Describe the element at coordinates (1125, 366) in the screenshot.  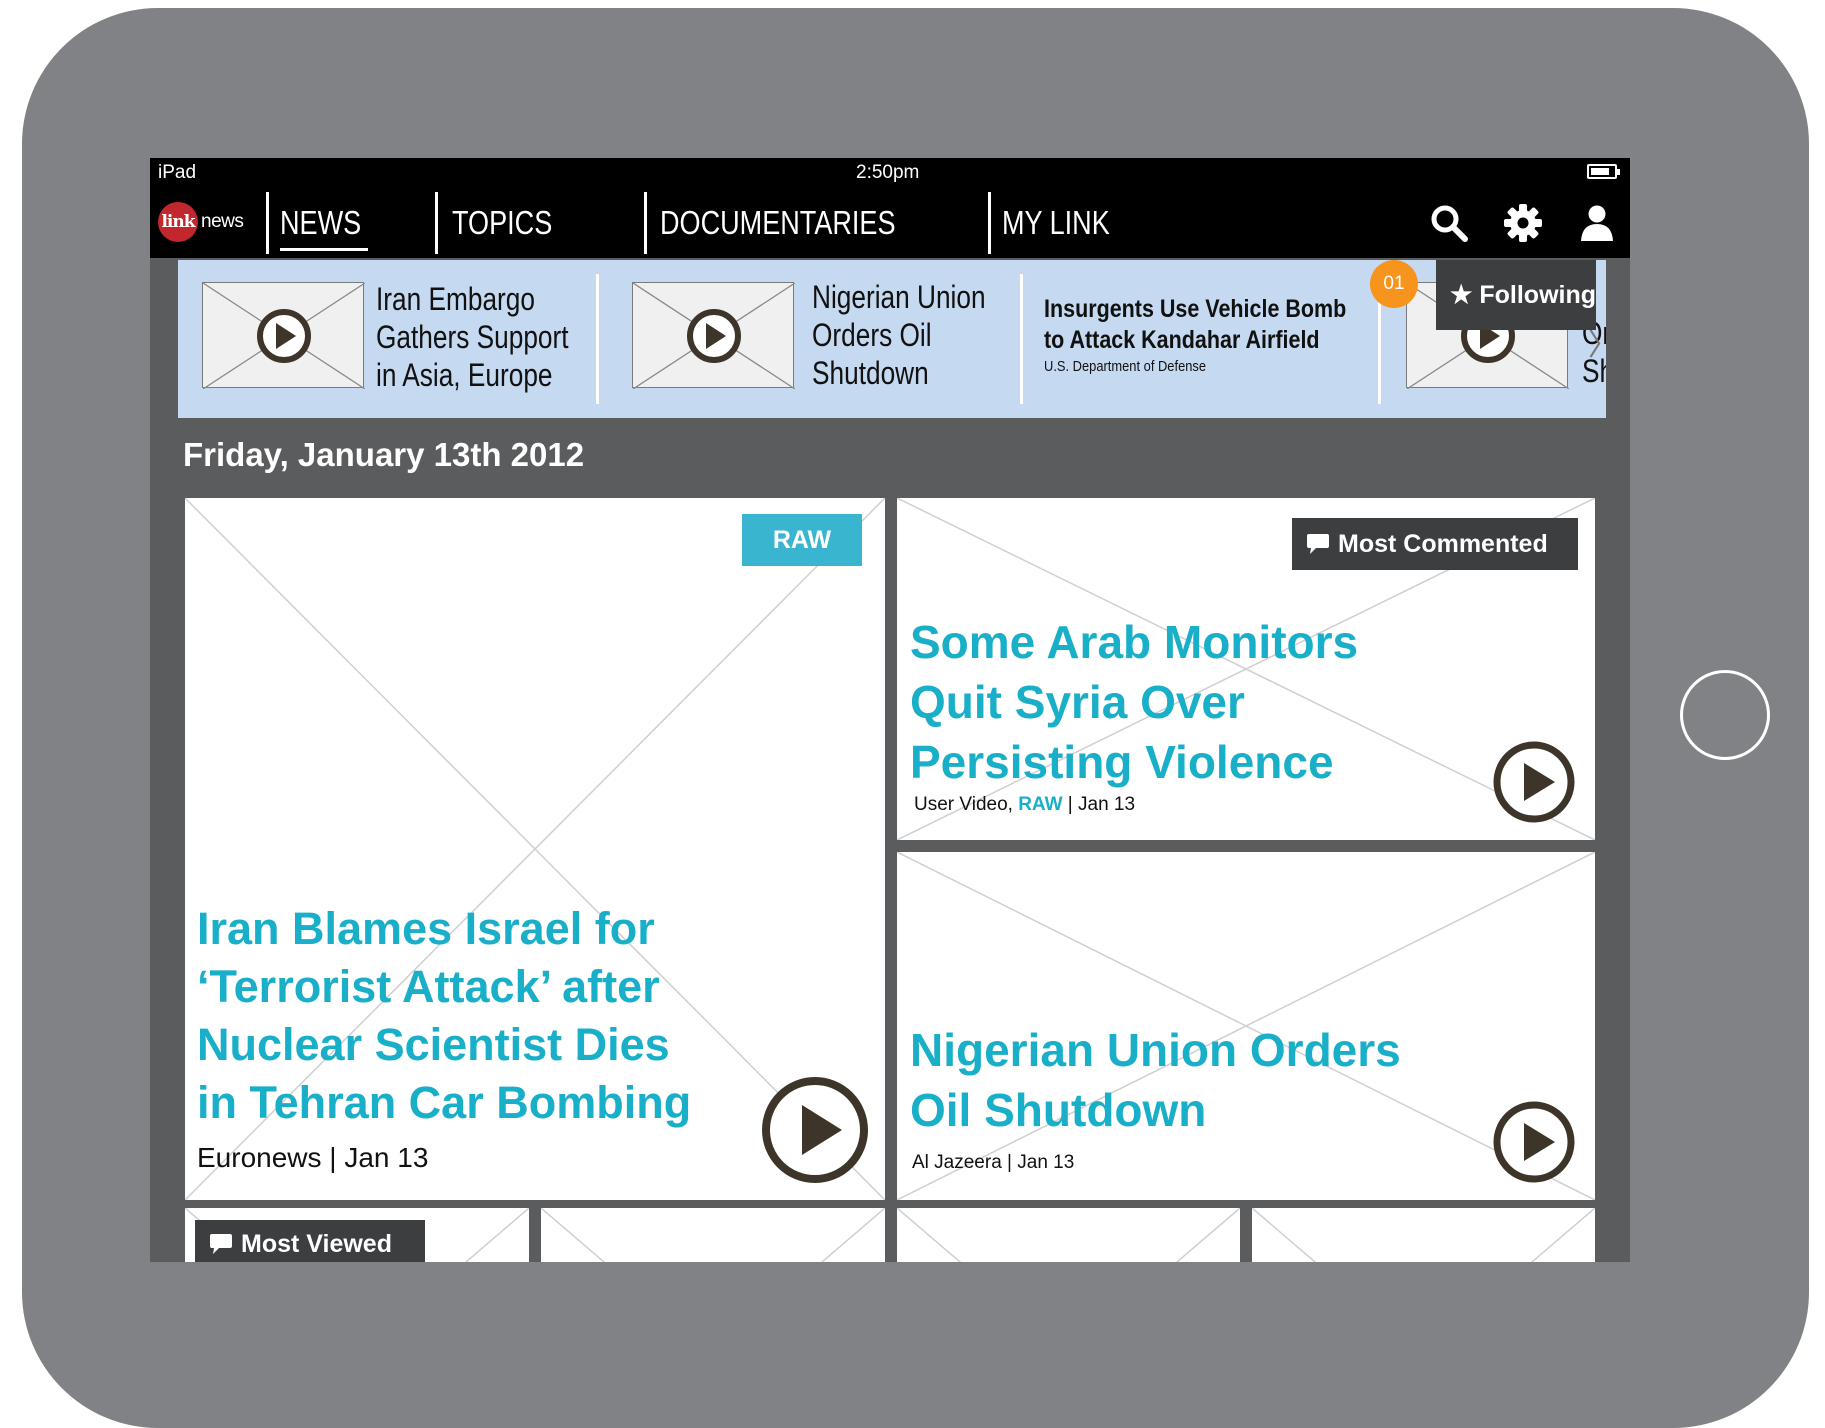
I see `ticker-source: U.S. Department of Defense` at that location.